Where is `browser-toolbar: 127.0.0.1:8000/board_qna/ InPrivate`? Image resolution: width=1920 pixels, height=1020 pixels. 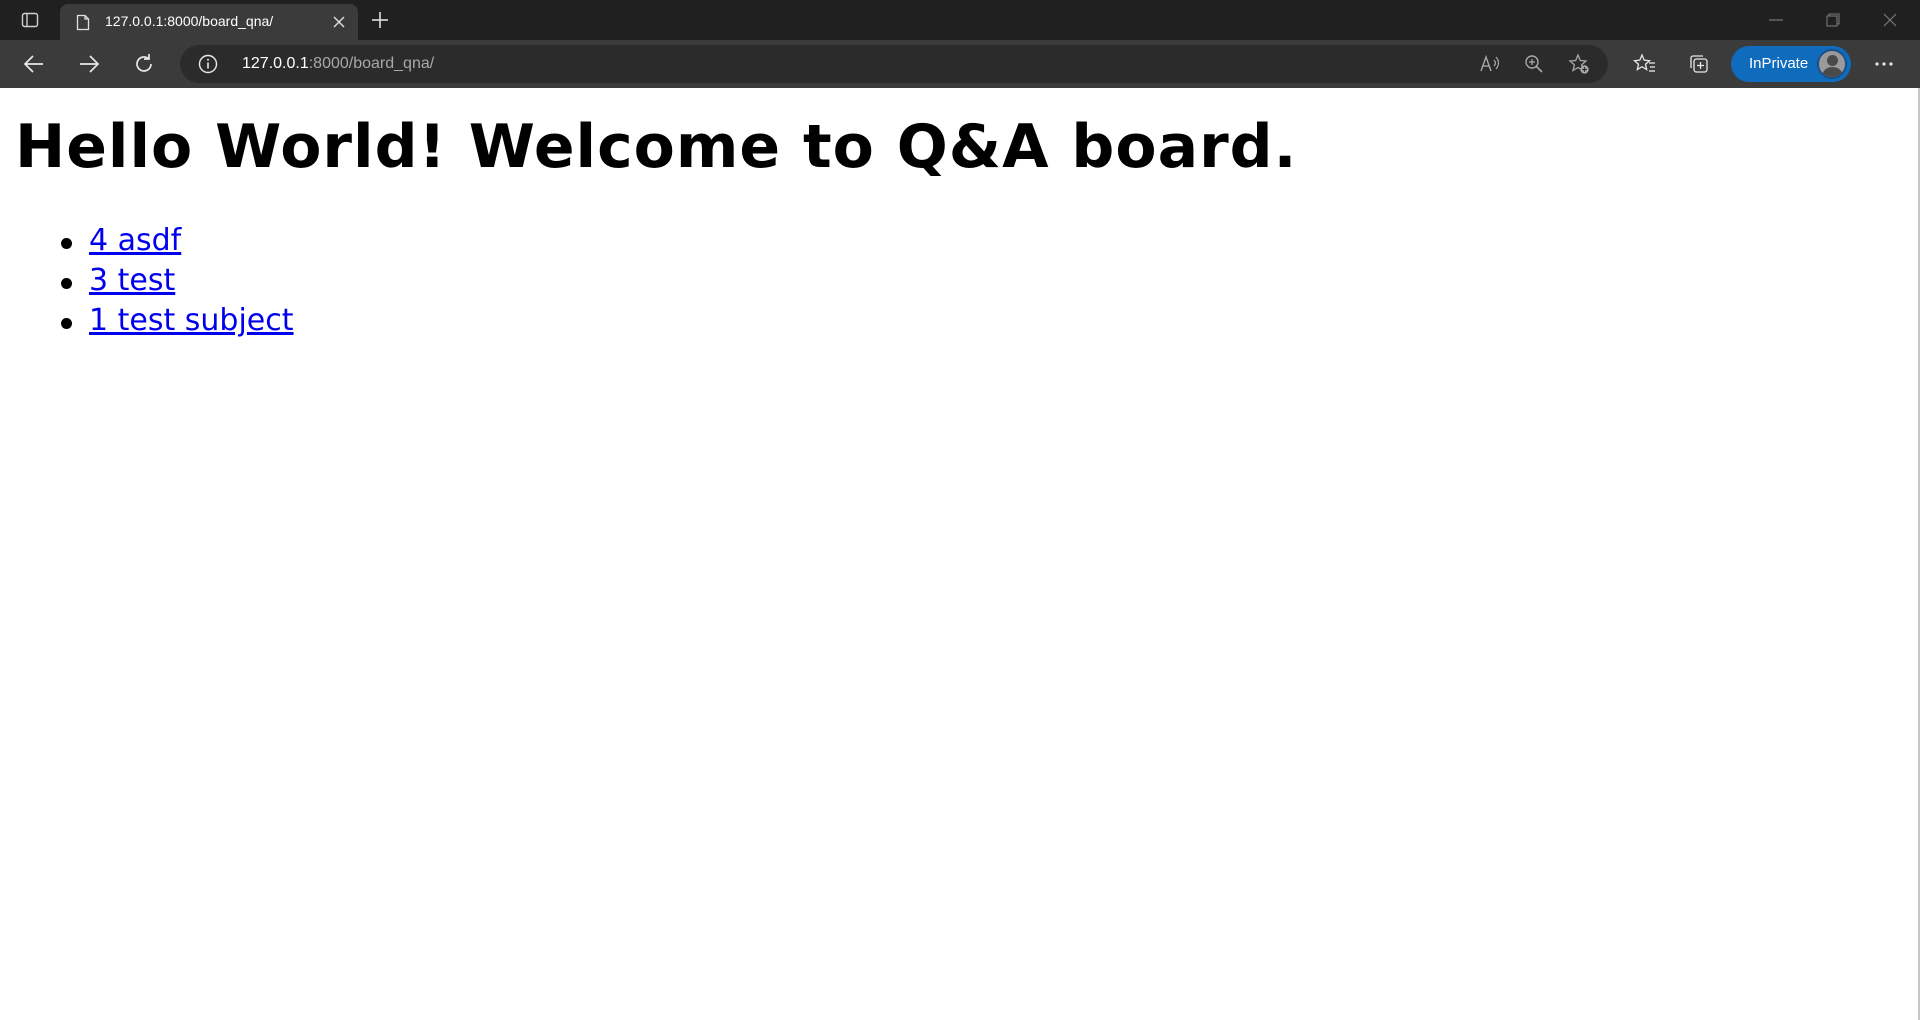 browser-toolbar: 127.0.0.1:8000/board_qna/ InPrivate is located at coordinates (960, 64).